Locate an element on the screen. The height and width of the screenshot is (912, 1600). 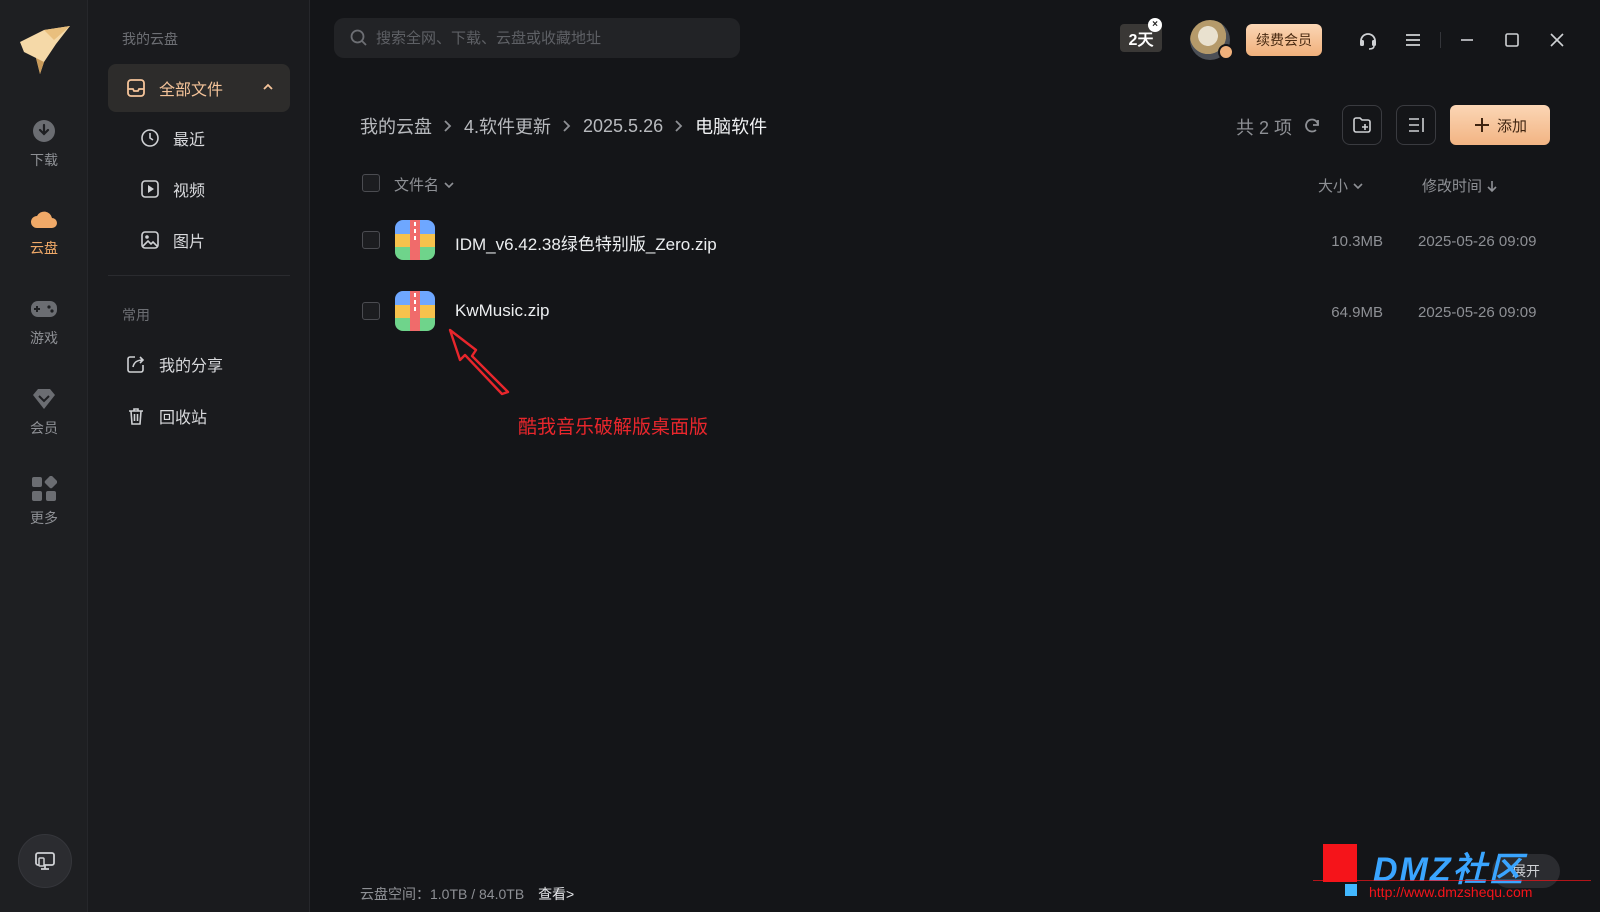
nav-item-label: 最近 is located at coordinates (189, 140).